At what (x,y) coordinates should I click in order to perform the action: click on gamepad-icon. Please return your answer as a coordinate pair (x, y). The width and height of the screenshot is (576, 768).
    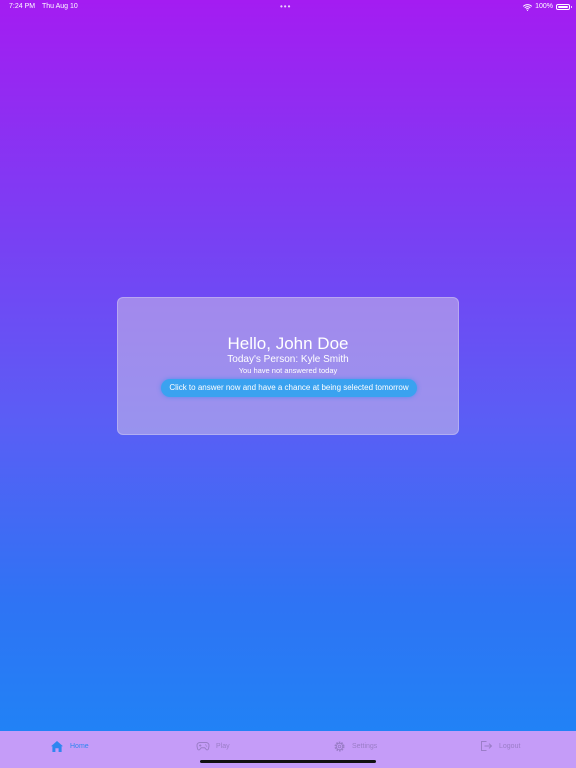
    Looking at the image, I should click on (203, 746).